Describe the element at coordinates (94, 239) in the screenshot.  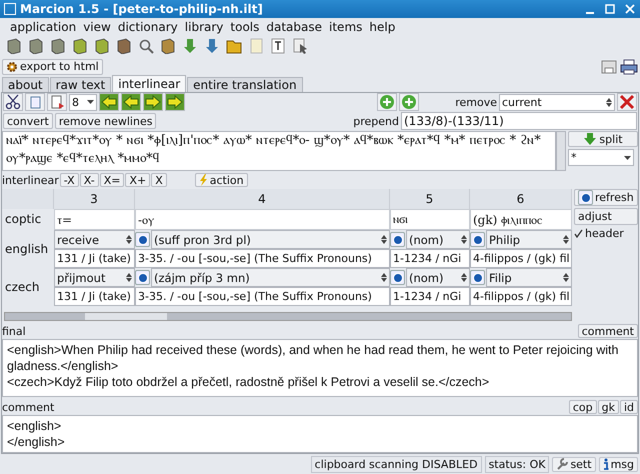
I see `word-select: receive` at that location.